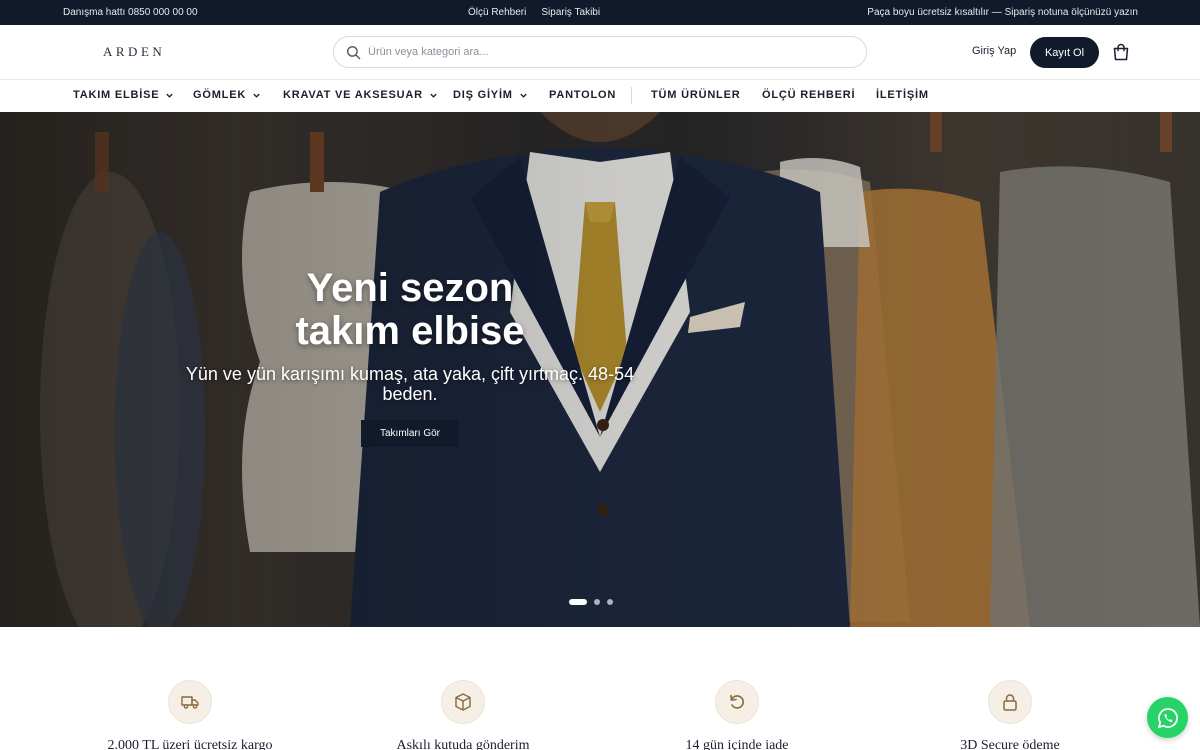 This screenshot has width=1200, height=750. I want to click on return-icon, so click(737, 701).